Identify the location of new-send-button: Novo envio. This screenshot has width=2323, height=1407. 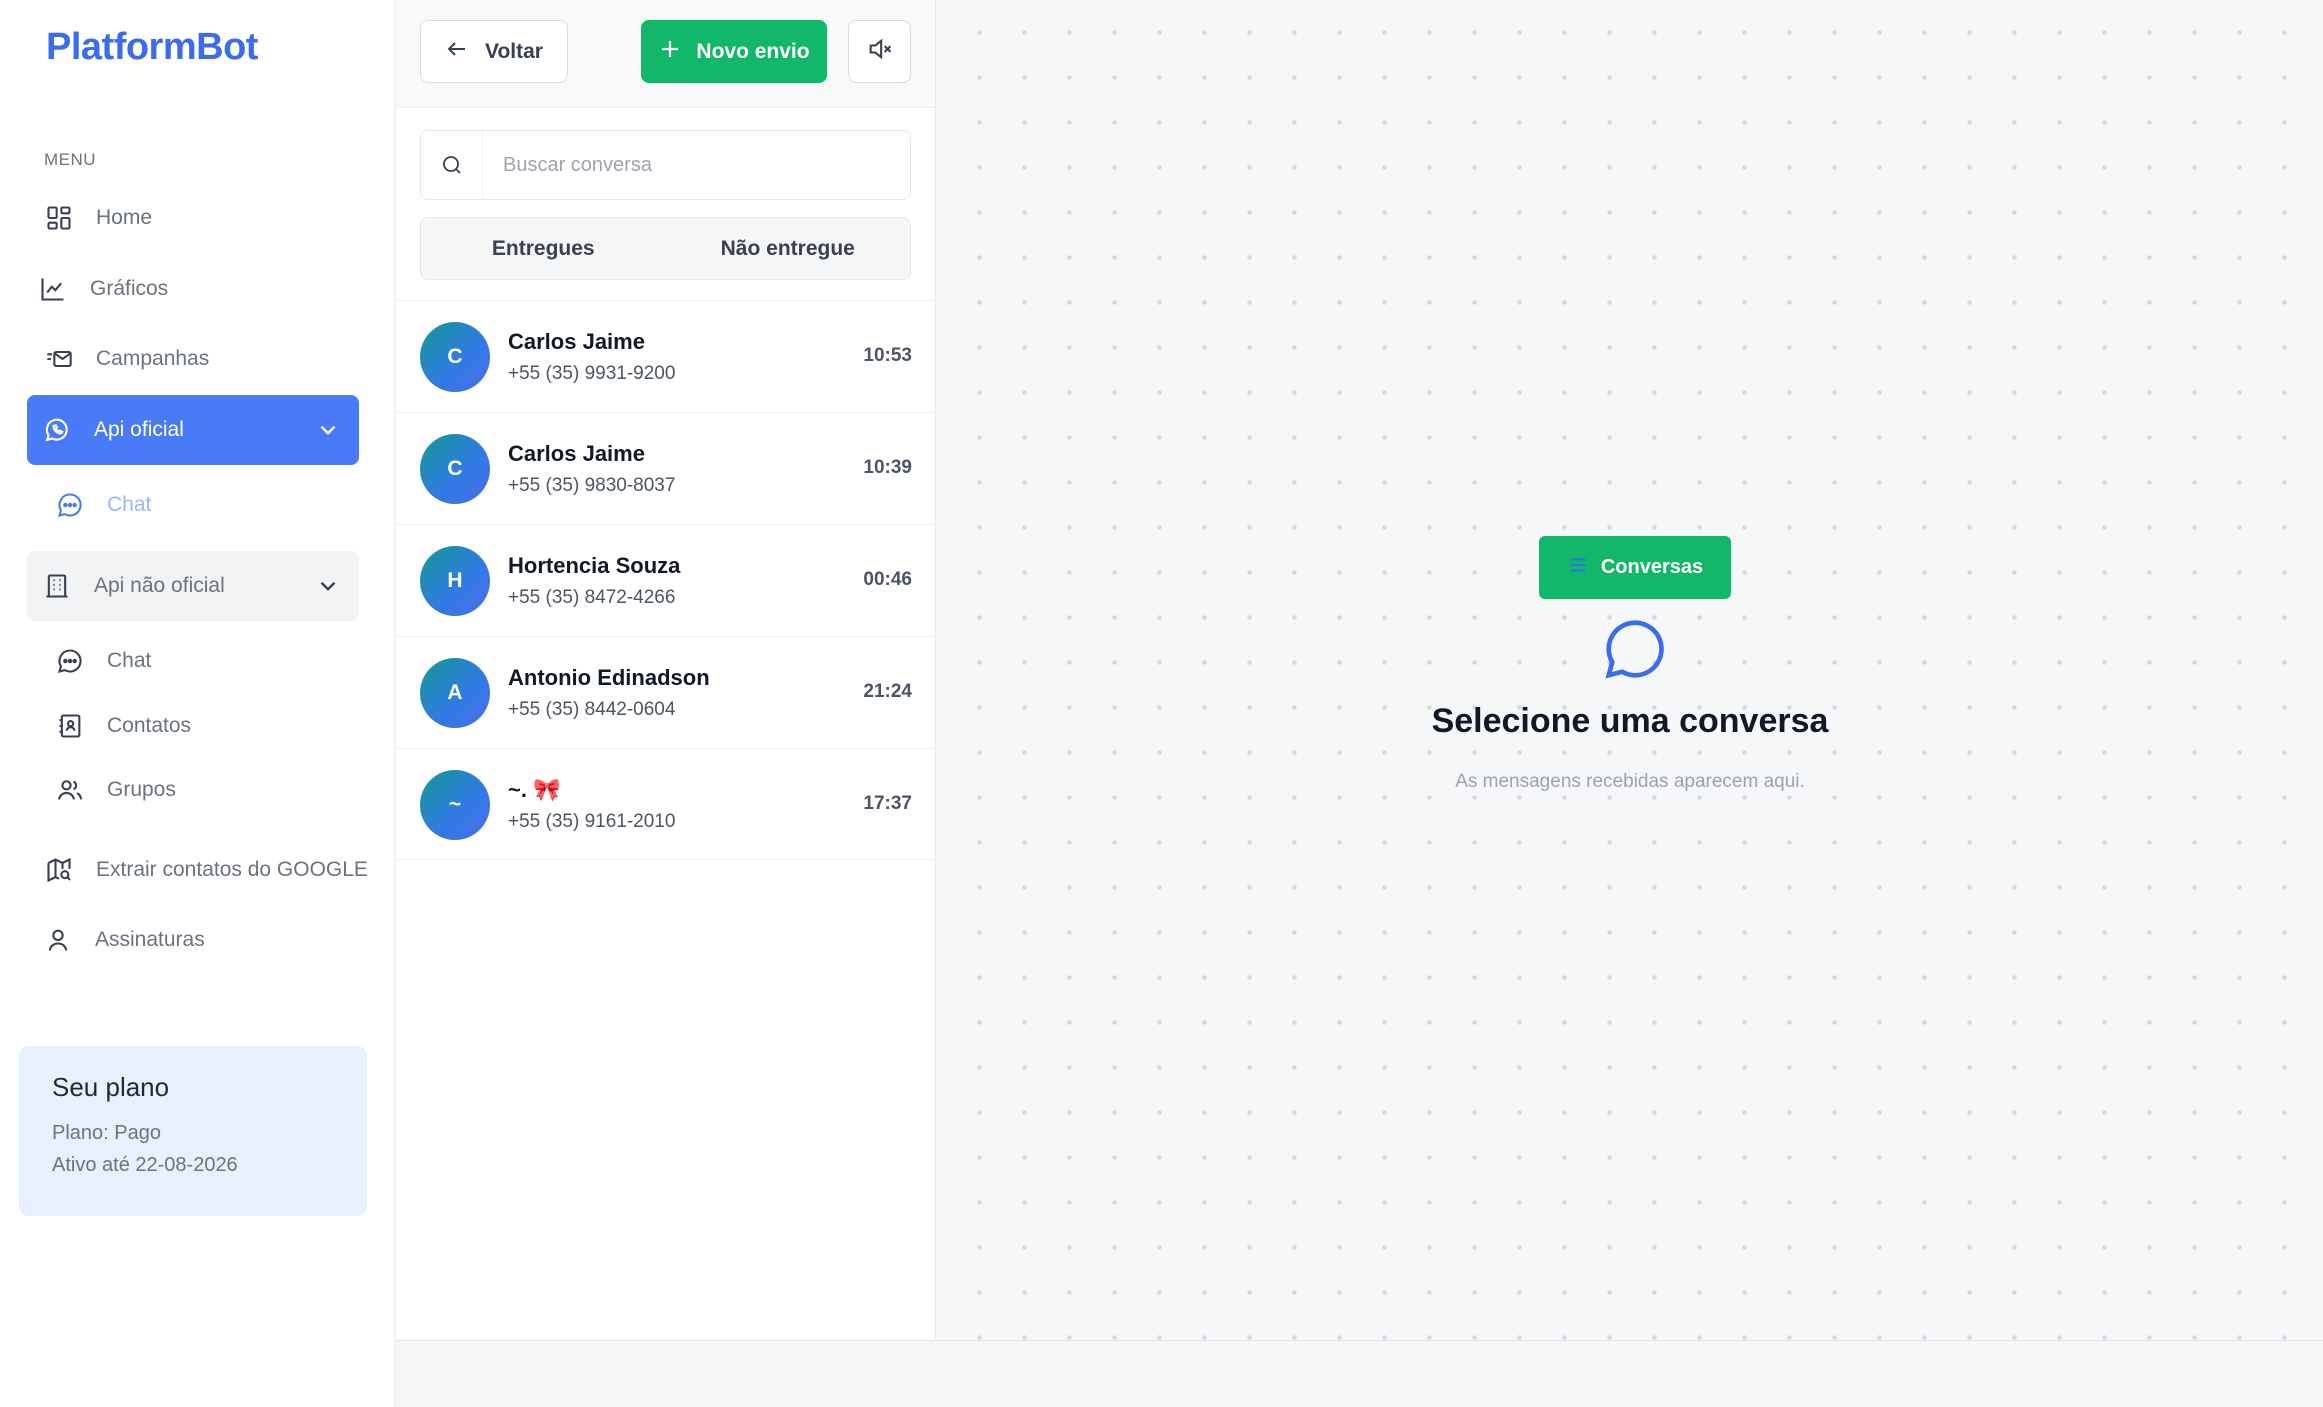
(734, 51).